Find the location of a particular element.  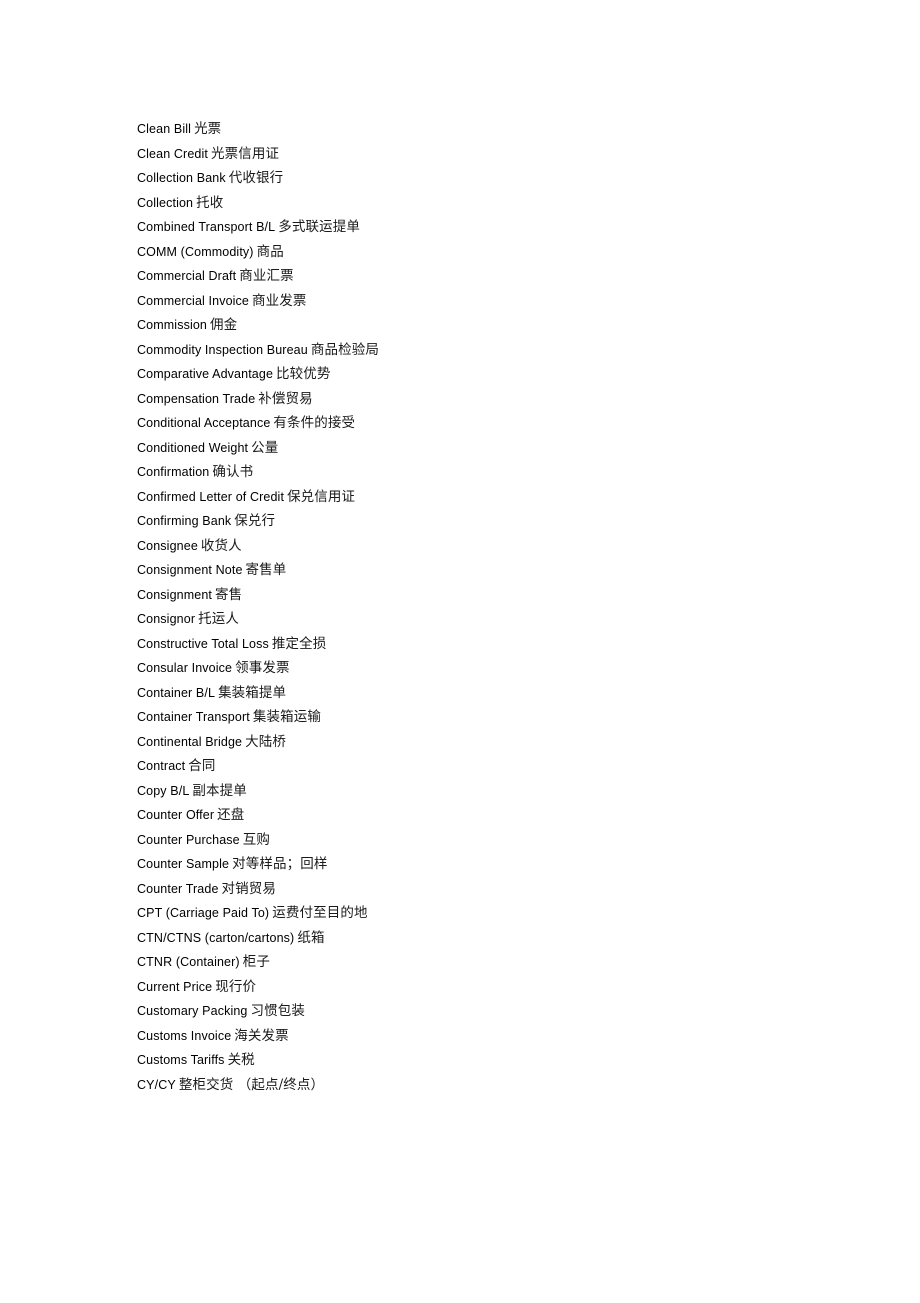

glossary-entry: Comparative Advantage 比较优势 is located at coordinates (487, 374).